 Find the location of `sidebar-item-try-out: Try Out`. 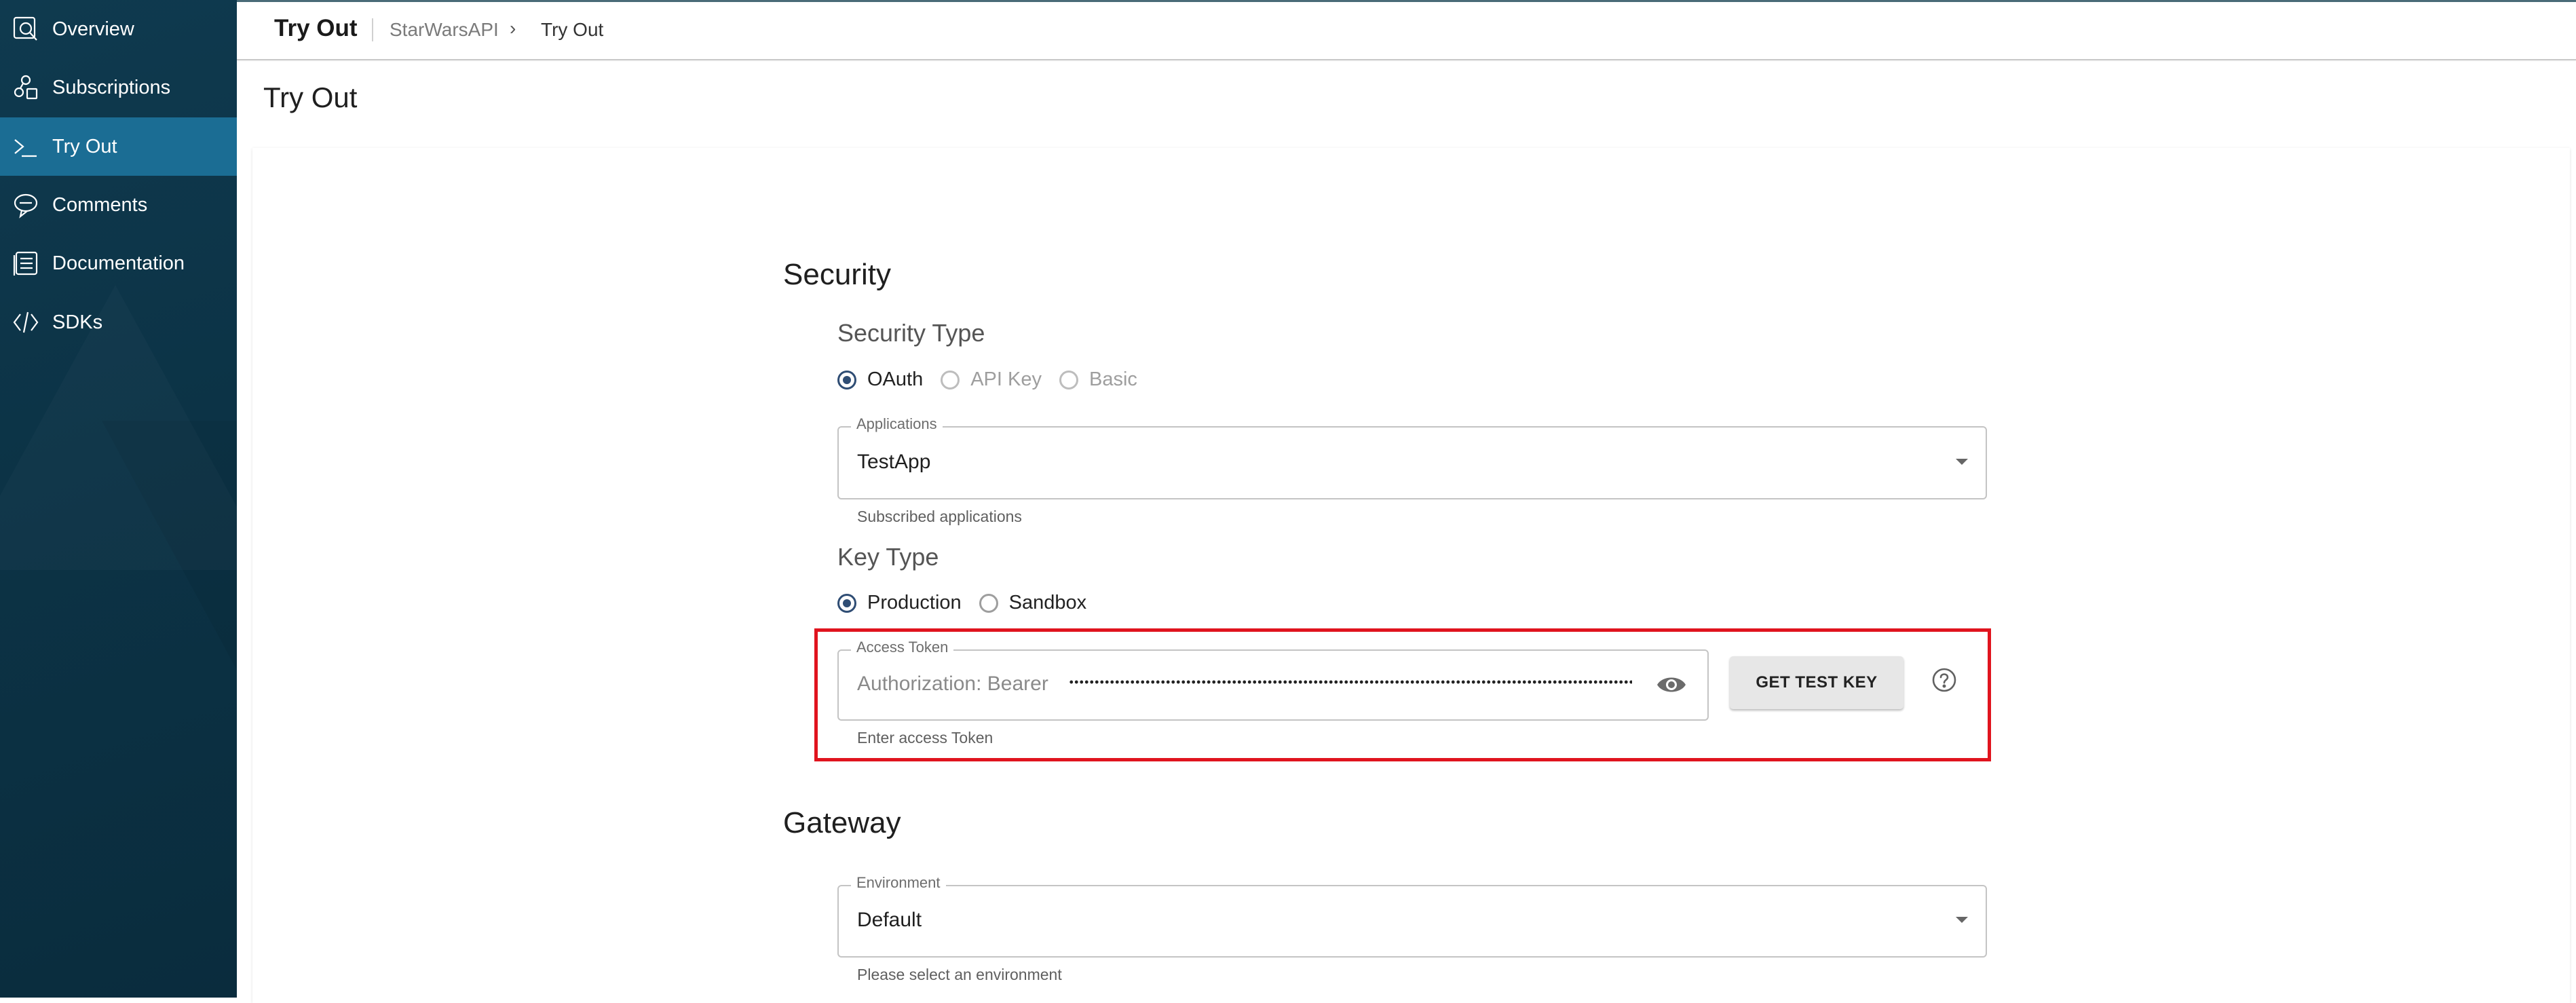

sidebar-item-try-out: Try Out is located at coordinates (118, 146).